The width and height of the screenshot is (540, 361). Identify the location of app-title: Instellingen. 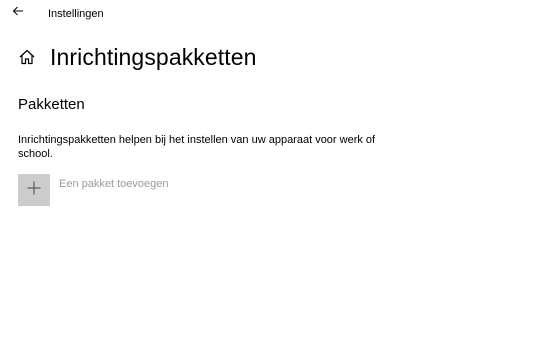
(76, 14).